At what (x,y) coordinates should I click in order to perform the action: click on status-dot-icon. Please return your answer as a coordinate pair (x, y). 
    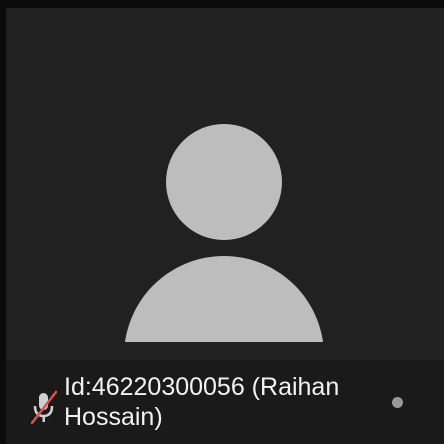
    Looking at the image, I should click on (397, 402).